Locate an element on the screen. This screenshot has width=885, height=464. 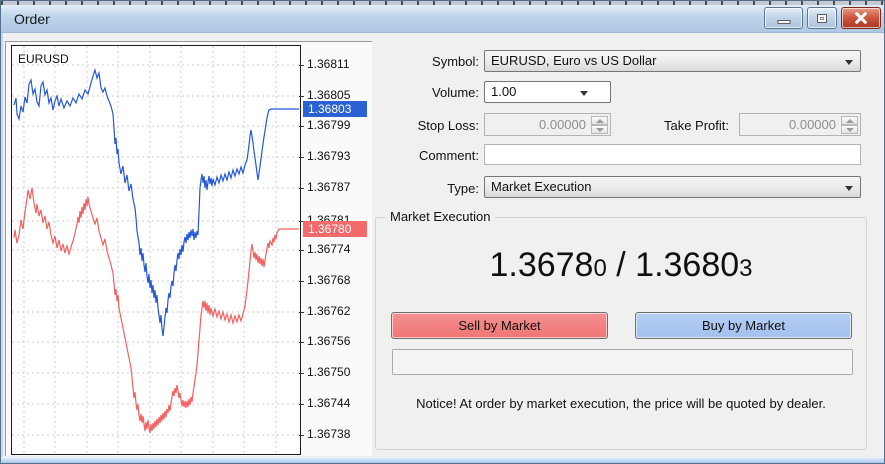
maximize-icon is located at coordinates (822, 18).